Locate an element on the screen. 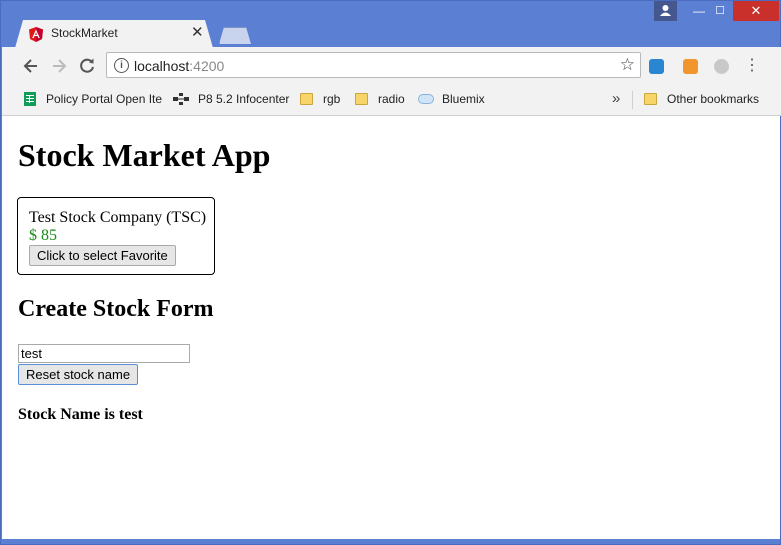 This screenshot has width=781, height=545. spreadsheet-icon is located at coordinates (30, 99).